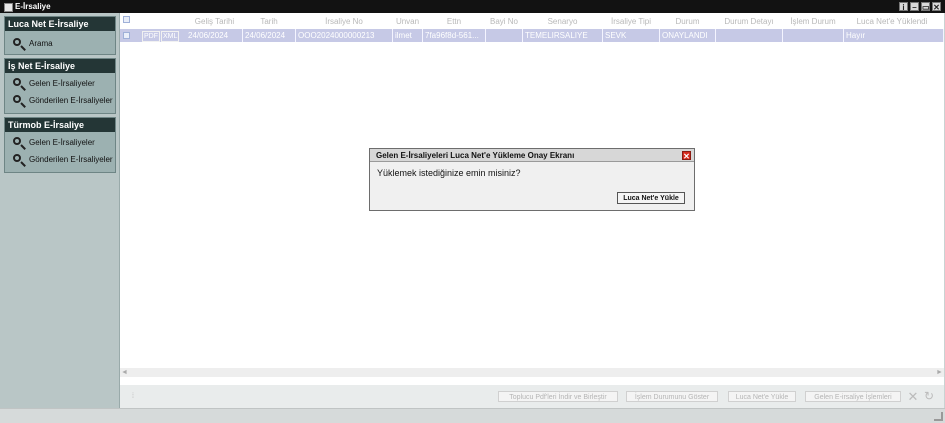 The image size is (945, 423). What do you see at coordinates (126, 19) in the screenshot?
I see `select-all-checkbox` at bounding box center [126, 19].